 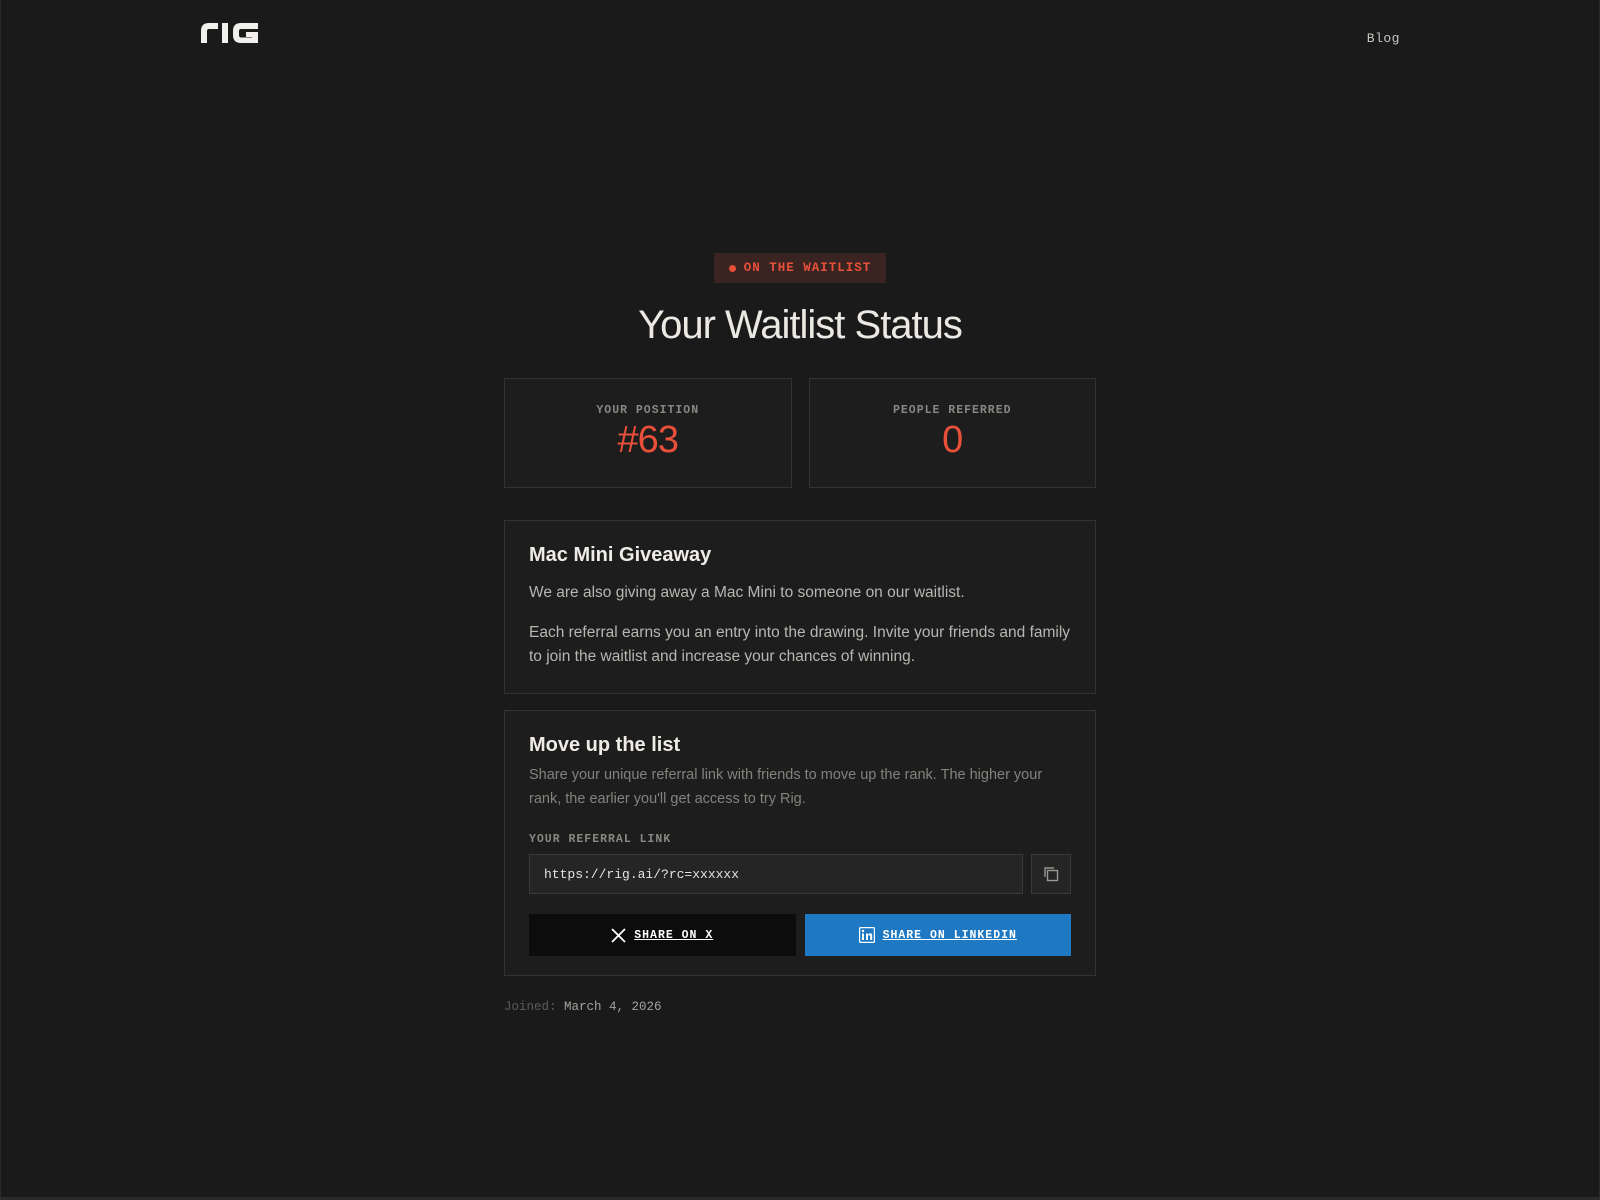 What do you see at coordinates (613, 1007) in the screenshot?
I see `joined-value: March 4, 2026` at bounding box center [613, 1007].